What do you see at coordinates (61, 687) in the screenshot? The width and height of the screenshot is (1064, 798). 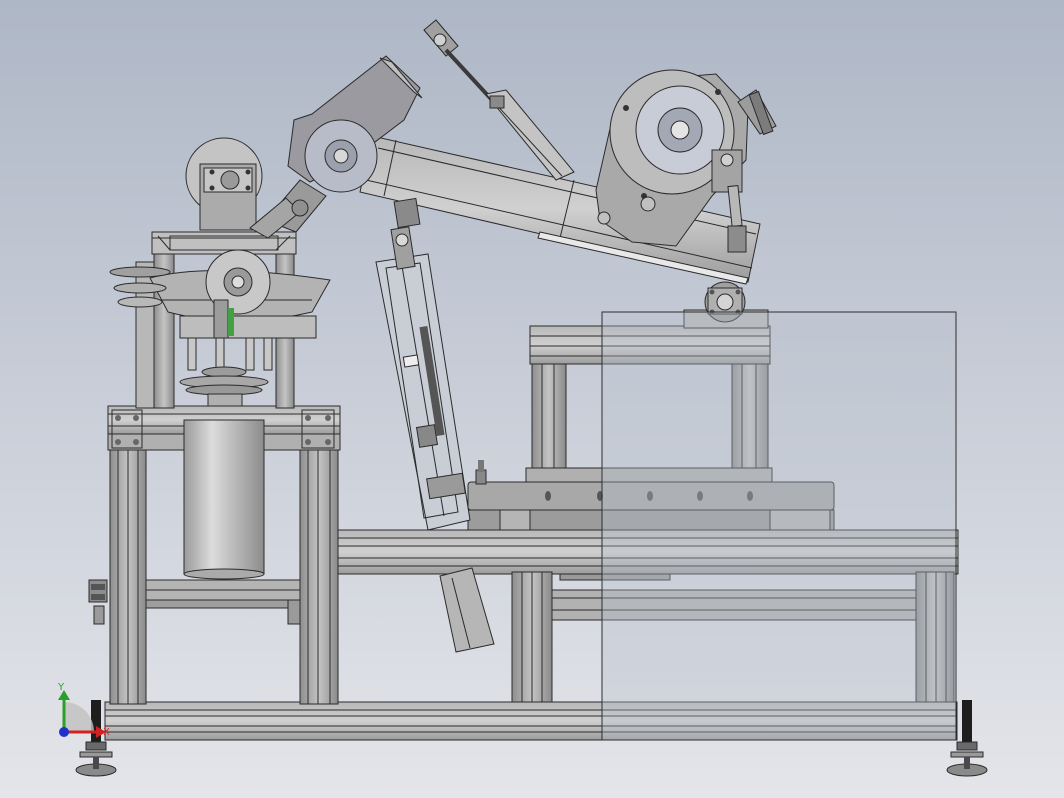 I see `y-axis-label: Y` at bounding box center [61, 687].